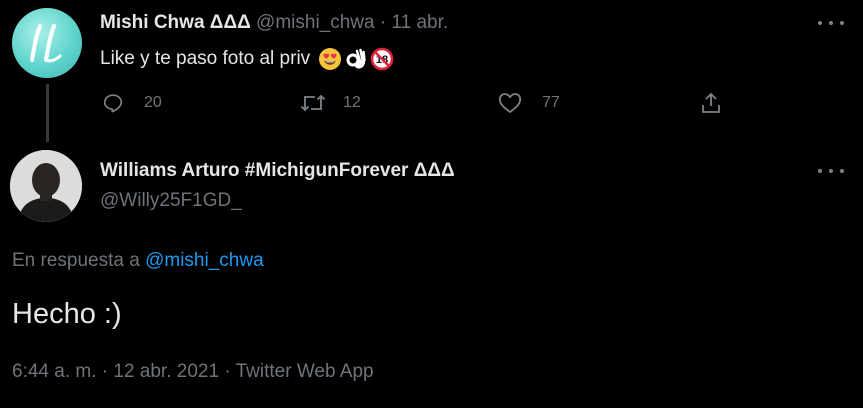 The width and height of the screenshot is (863, 408). Describe the element at coordinates (352, 102) in the screenshot. I see `retweet-count: 12` at that location.